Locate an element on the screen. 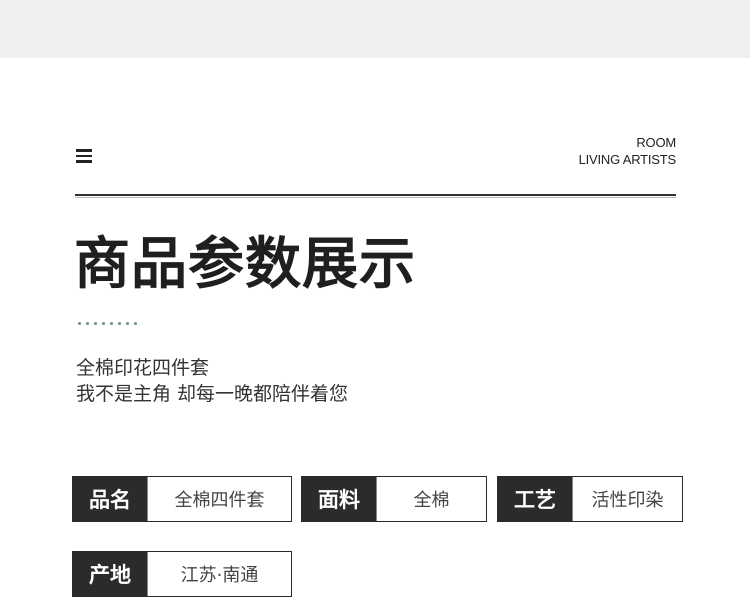 The image size is (750, 611). spec-label: 产地 is located at coordinates (110, 574).